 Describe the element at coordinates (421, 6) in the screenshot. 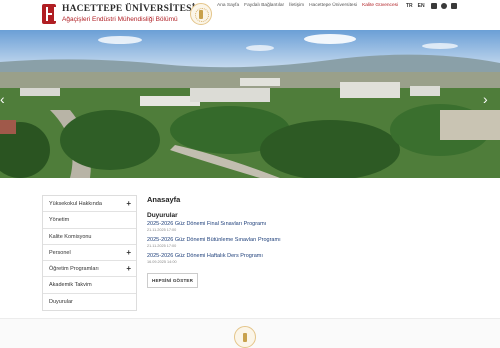

I see `lang-en-link: EN` at that location.